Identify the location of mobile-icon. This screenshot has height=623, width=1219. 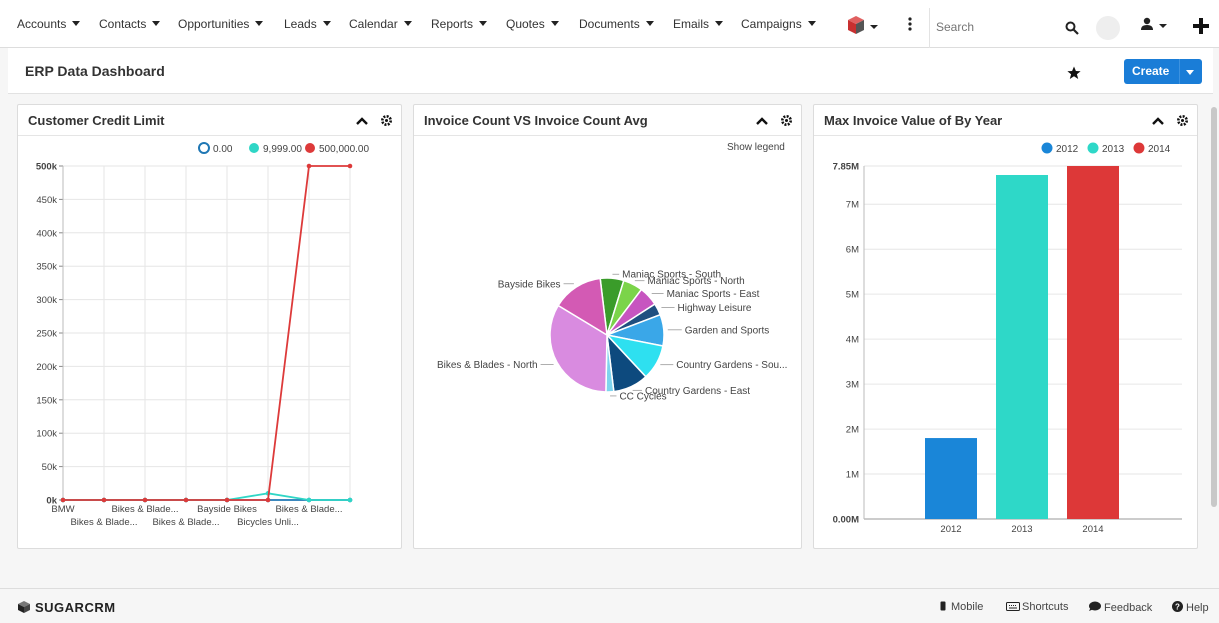
(943, 606).